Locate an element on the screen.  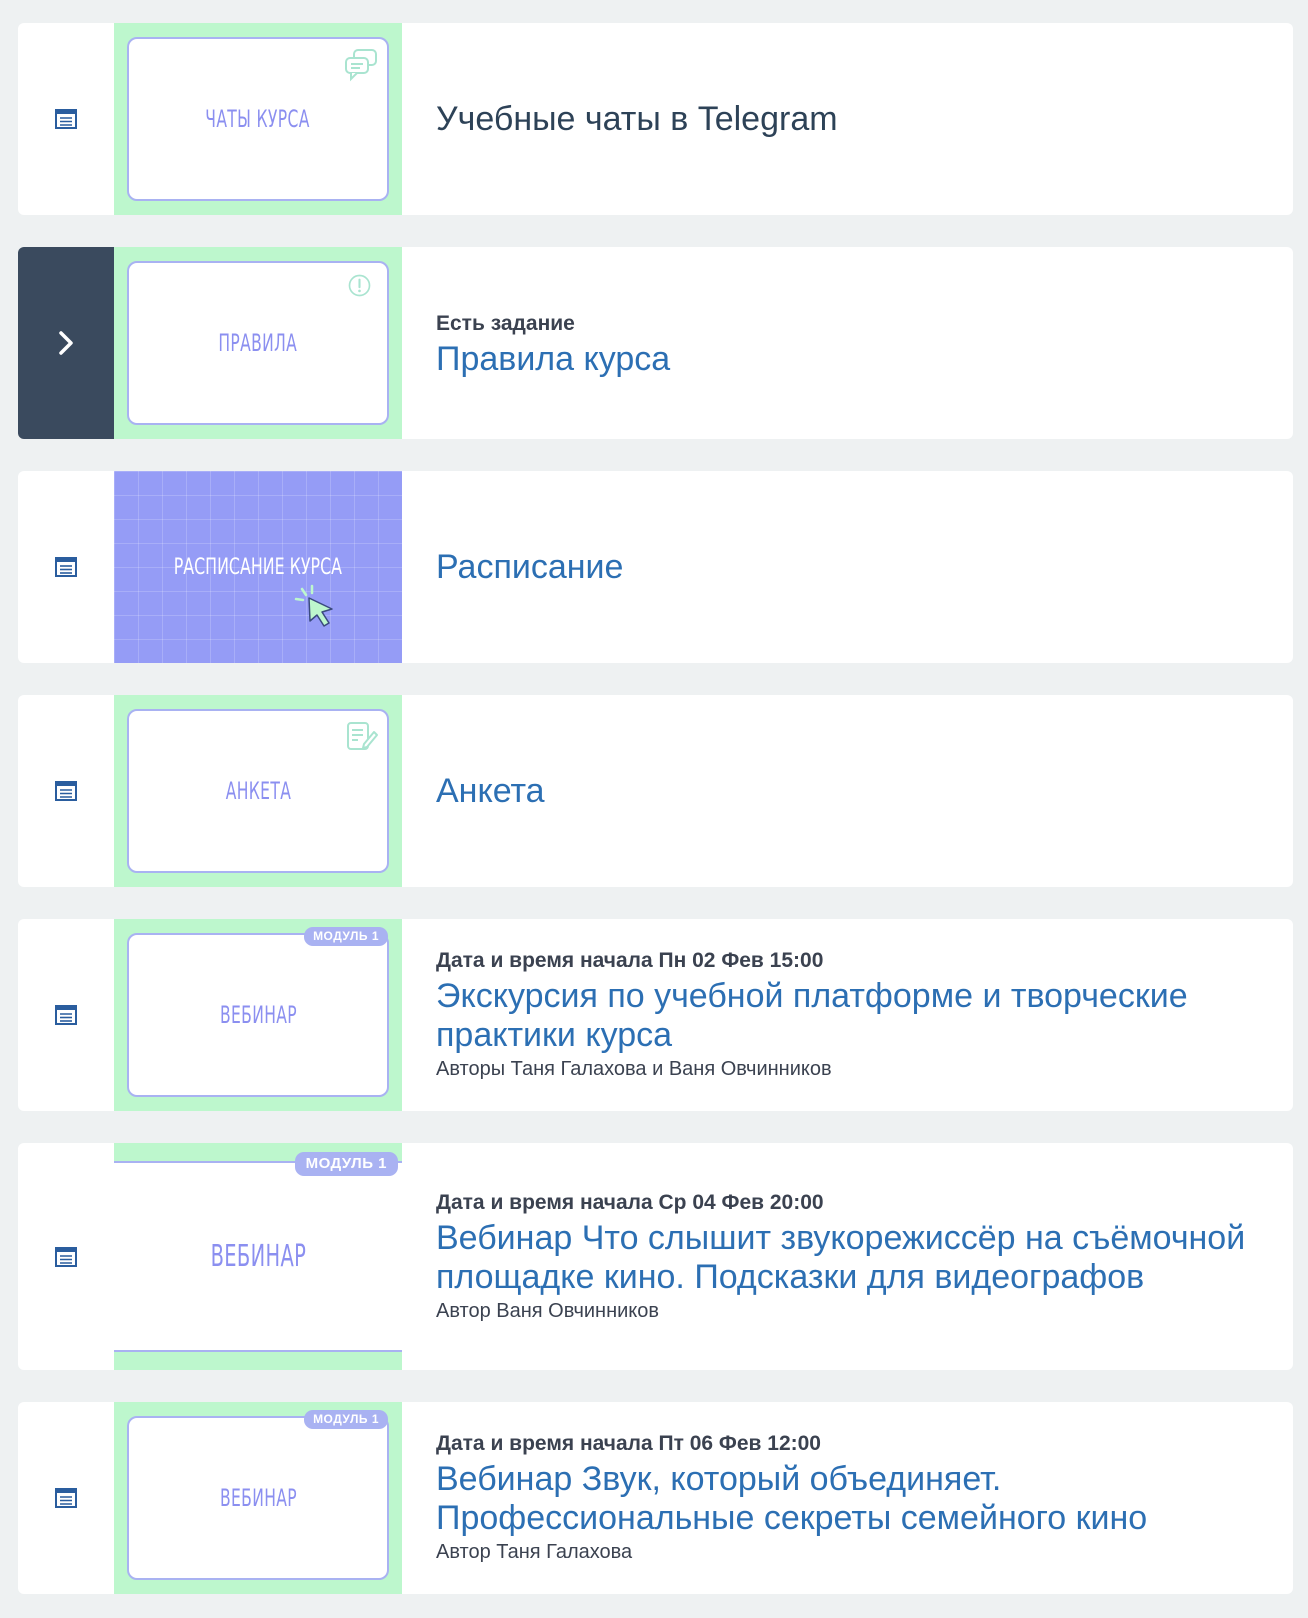
lesson-title: Анкета is located at coordinates (844, 791).